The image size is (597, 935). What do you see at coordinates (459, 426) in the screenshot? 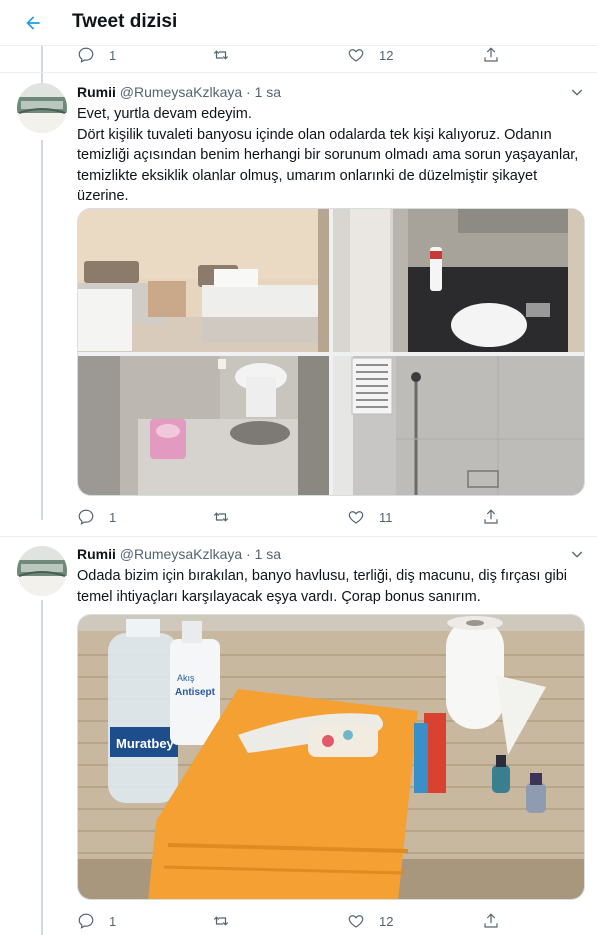
I see `shower-photo` at bounding box center [459, 426].